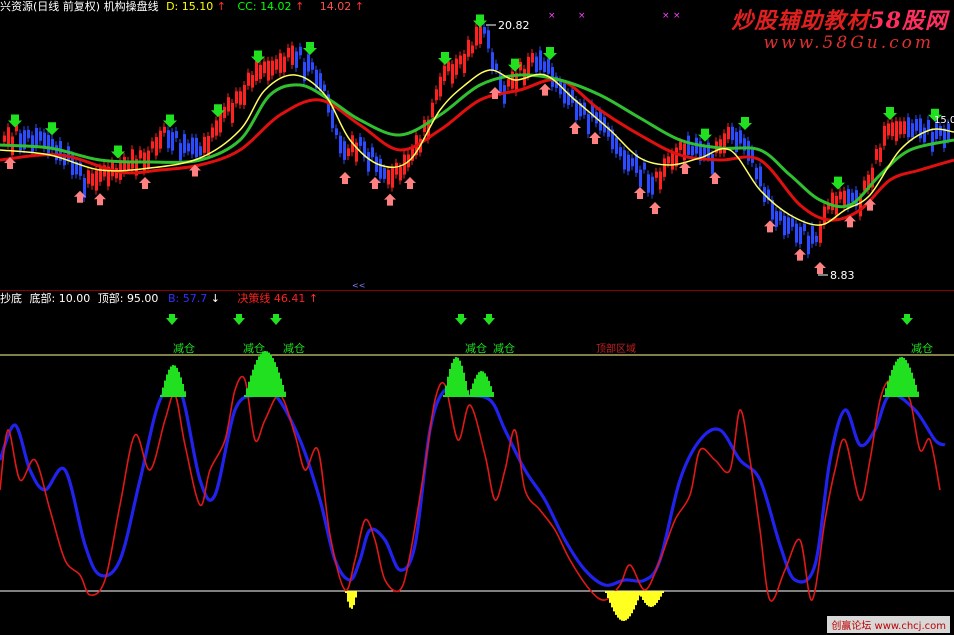  What do you see at coordinates (42, 298) in the screenshot?
I see `bottom-label: 底部:` at bounding box center [42, 298].